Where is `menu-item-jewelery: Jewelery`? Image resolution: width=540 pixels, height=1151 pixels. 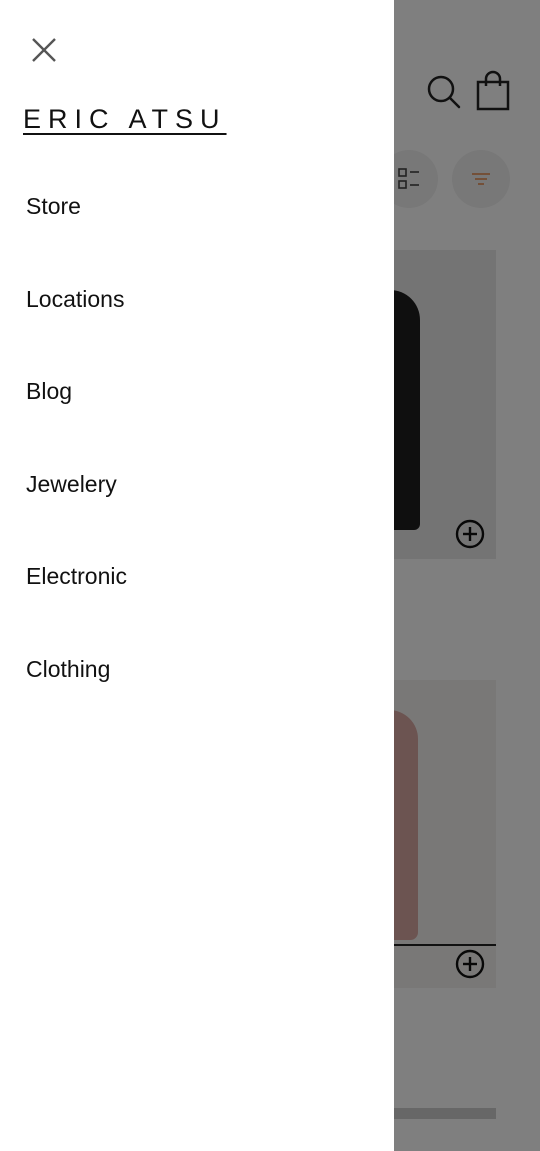 menu-item-jewelery: Jewelery is located at coordinates (197, 484).